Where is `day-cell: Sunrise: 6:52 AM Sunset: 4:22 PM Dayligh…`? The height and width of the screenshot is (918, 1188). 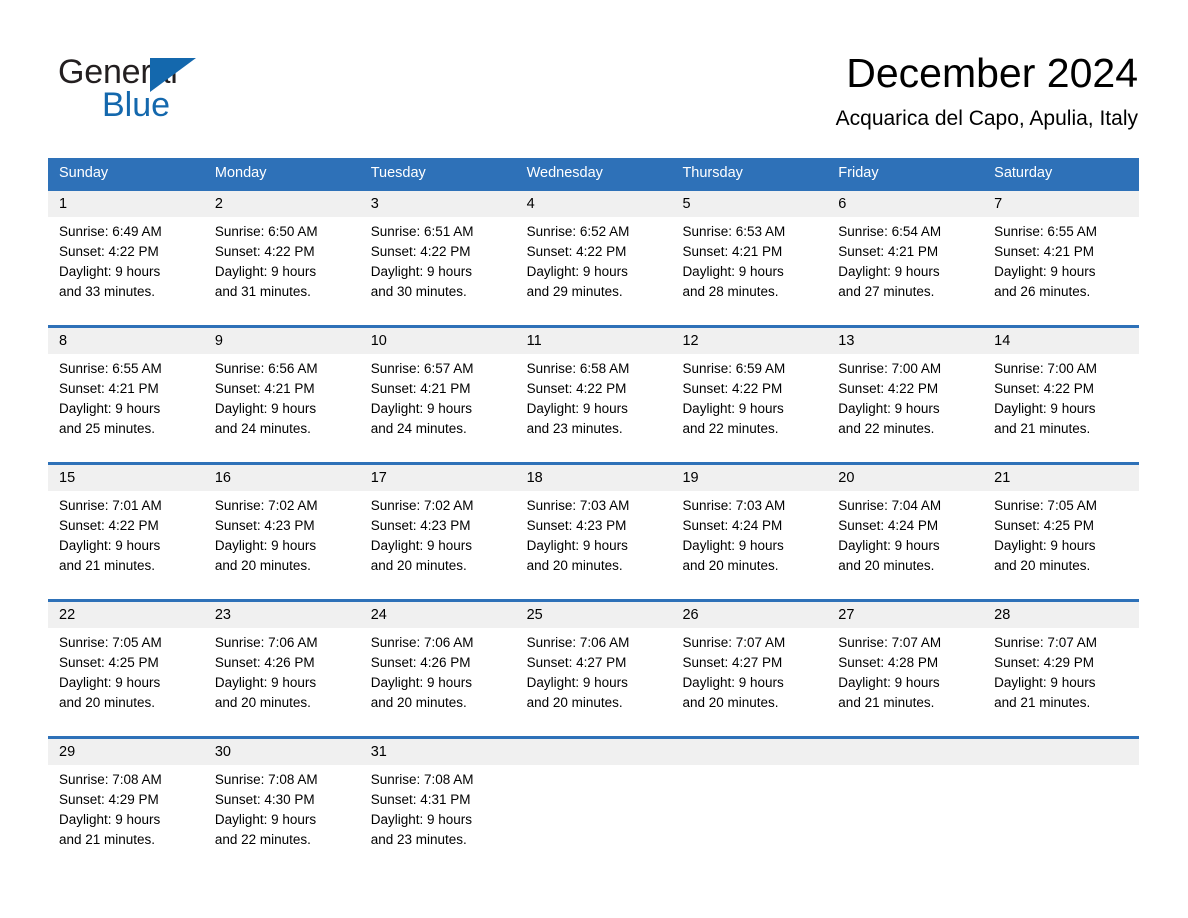 day-cell: Sunrise: 6:52 AM Sunset: 4:22 PM Dayligh… is located at coordinates (594, 273).